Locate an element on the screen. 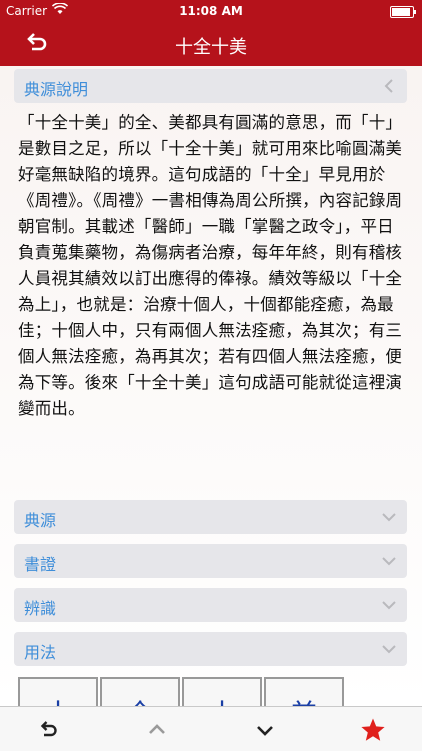 The width and height of the screenshot is (422, 751). clock: 11:08 AM is located at coordinates (211, 11).